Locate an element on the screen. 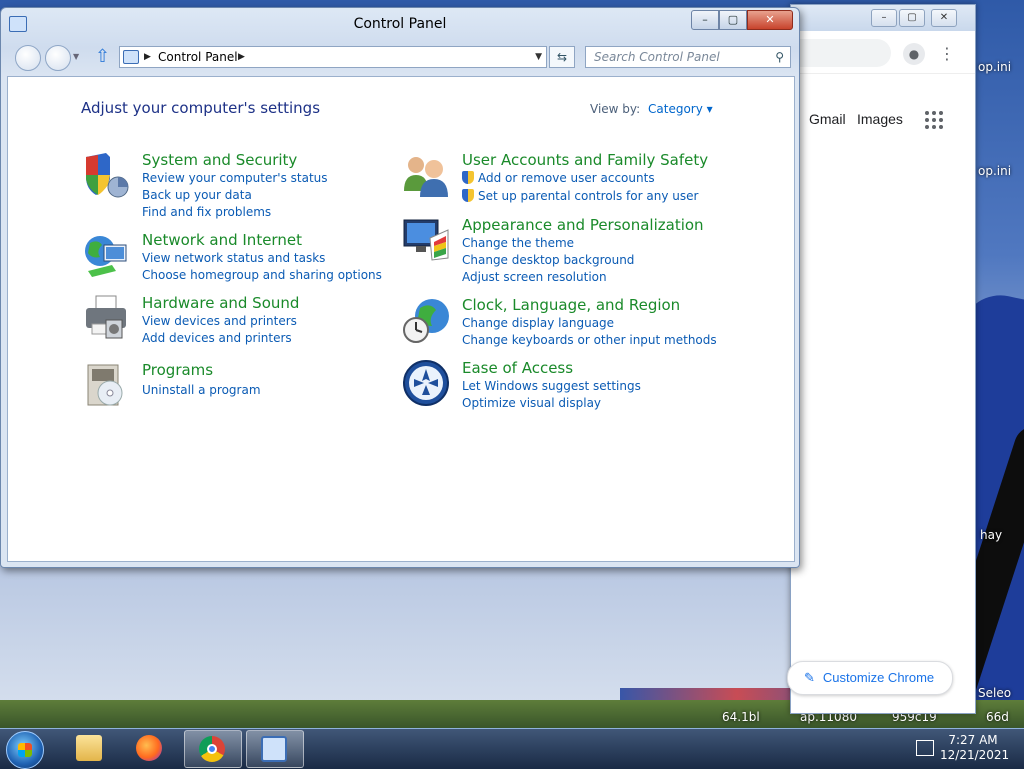  desktop-file-label: 64.1bl is located at coordinates (741, 717).